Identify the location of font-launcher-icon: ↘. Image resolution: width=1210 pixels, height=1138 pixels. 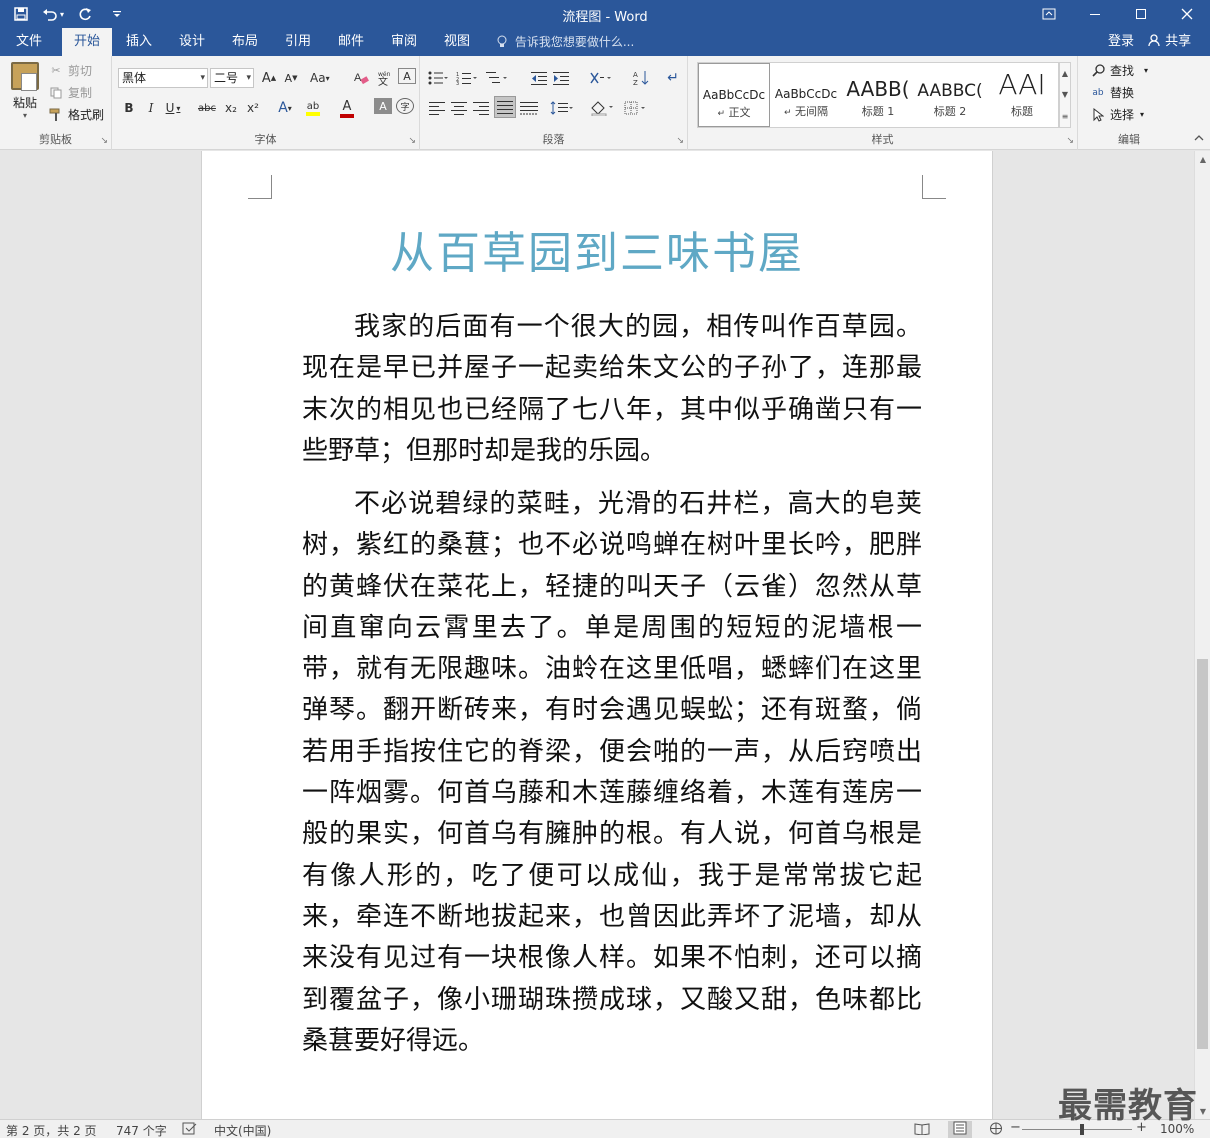
(412, 141).